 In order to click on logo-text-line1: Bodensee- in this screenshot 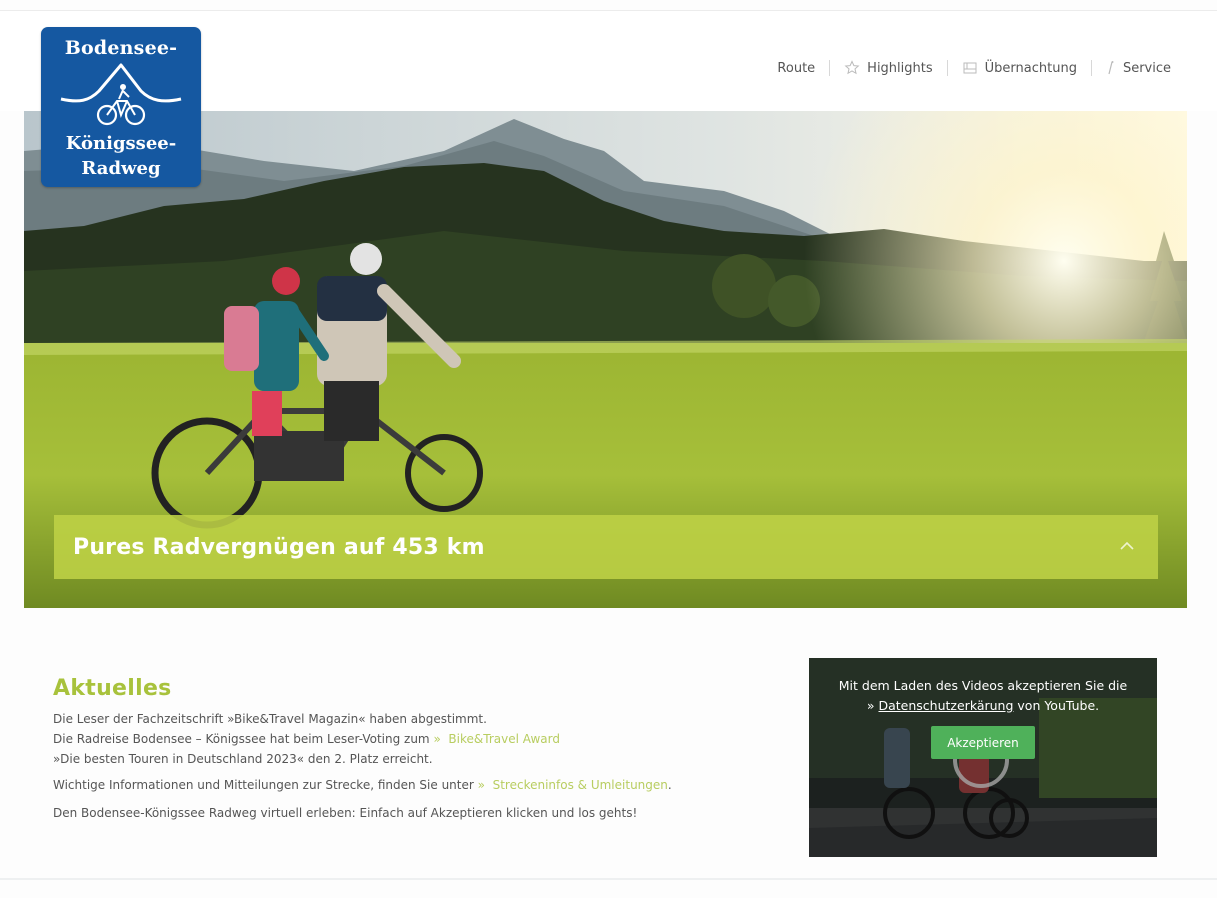, I will do `click(121, 48)`.